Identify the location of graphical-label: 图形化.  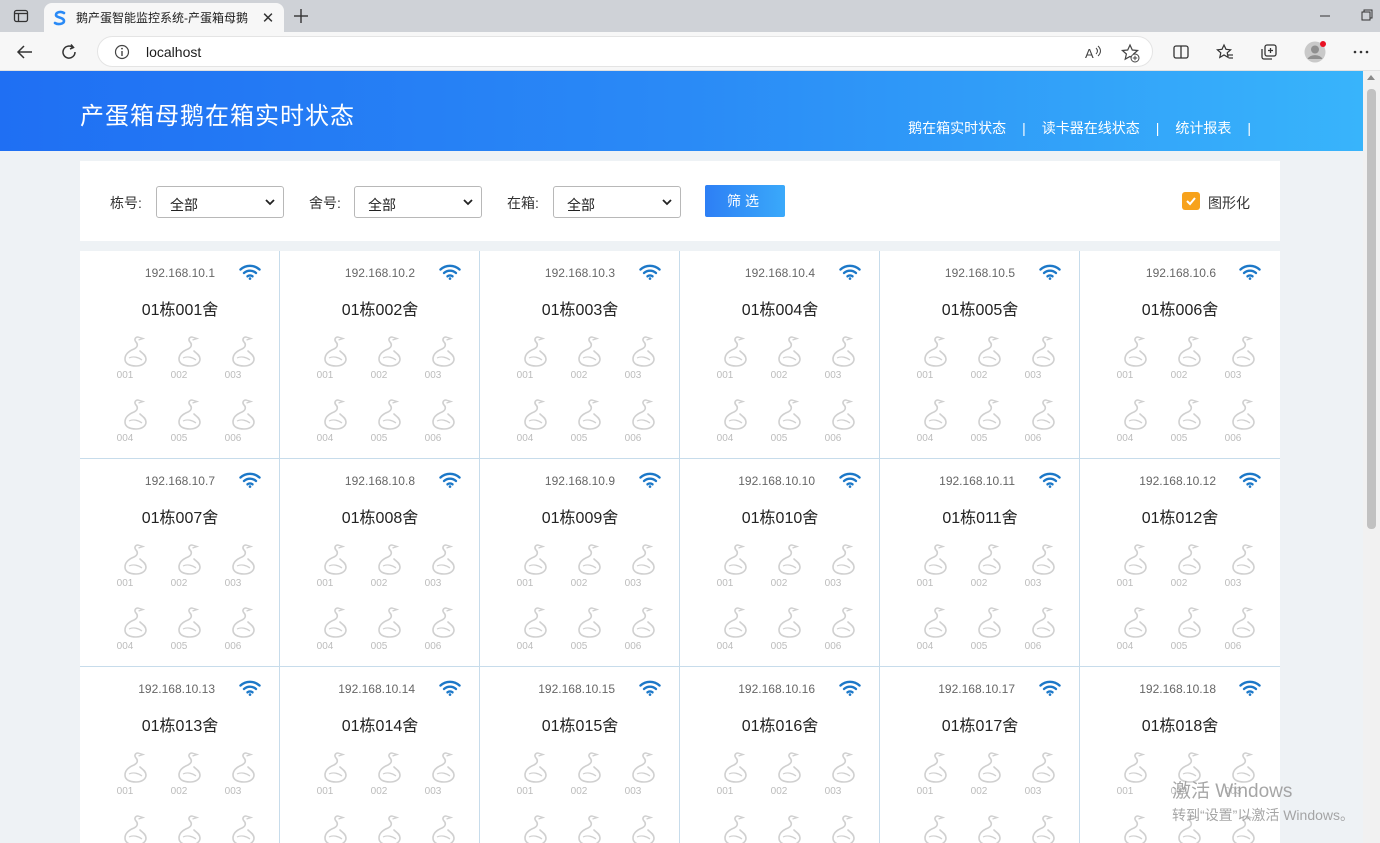
(1229, 203).